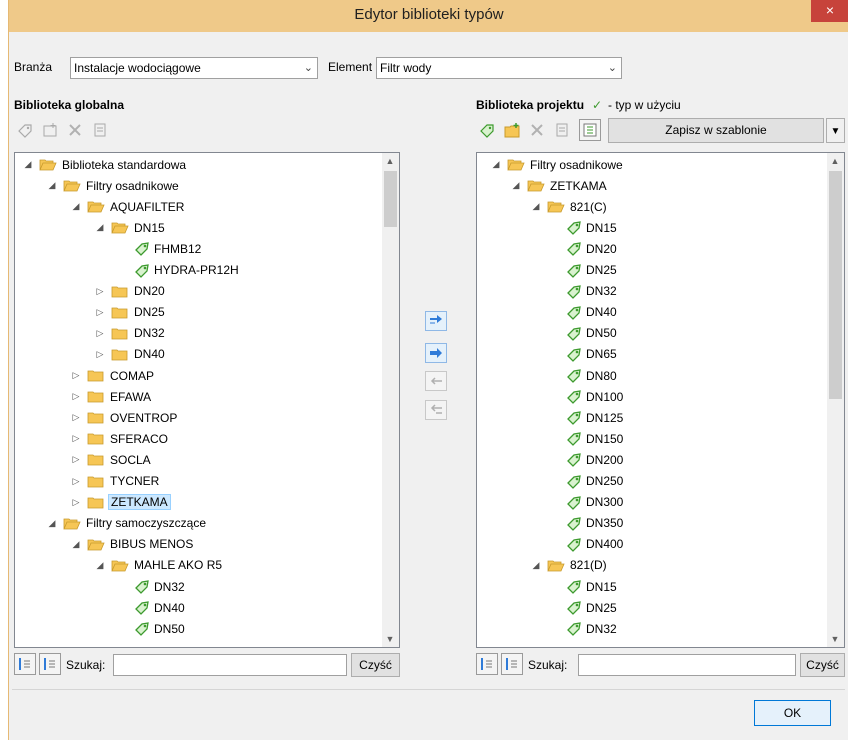 The height and width of the screenshot is (740, 848). I want to click on branza-select: Instalacje wodociągowe ⌄, so click(194, 68).